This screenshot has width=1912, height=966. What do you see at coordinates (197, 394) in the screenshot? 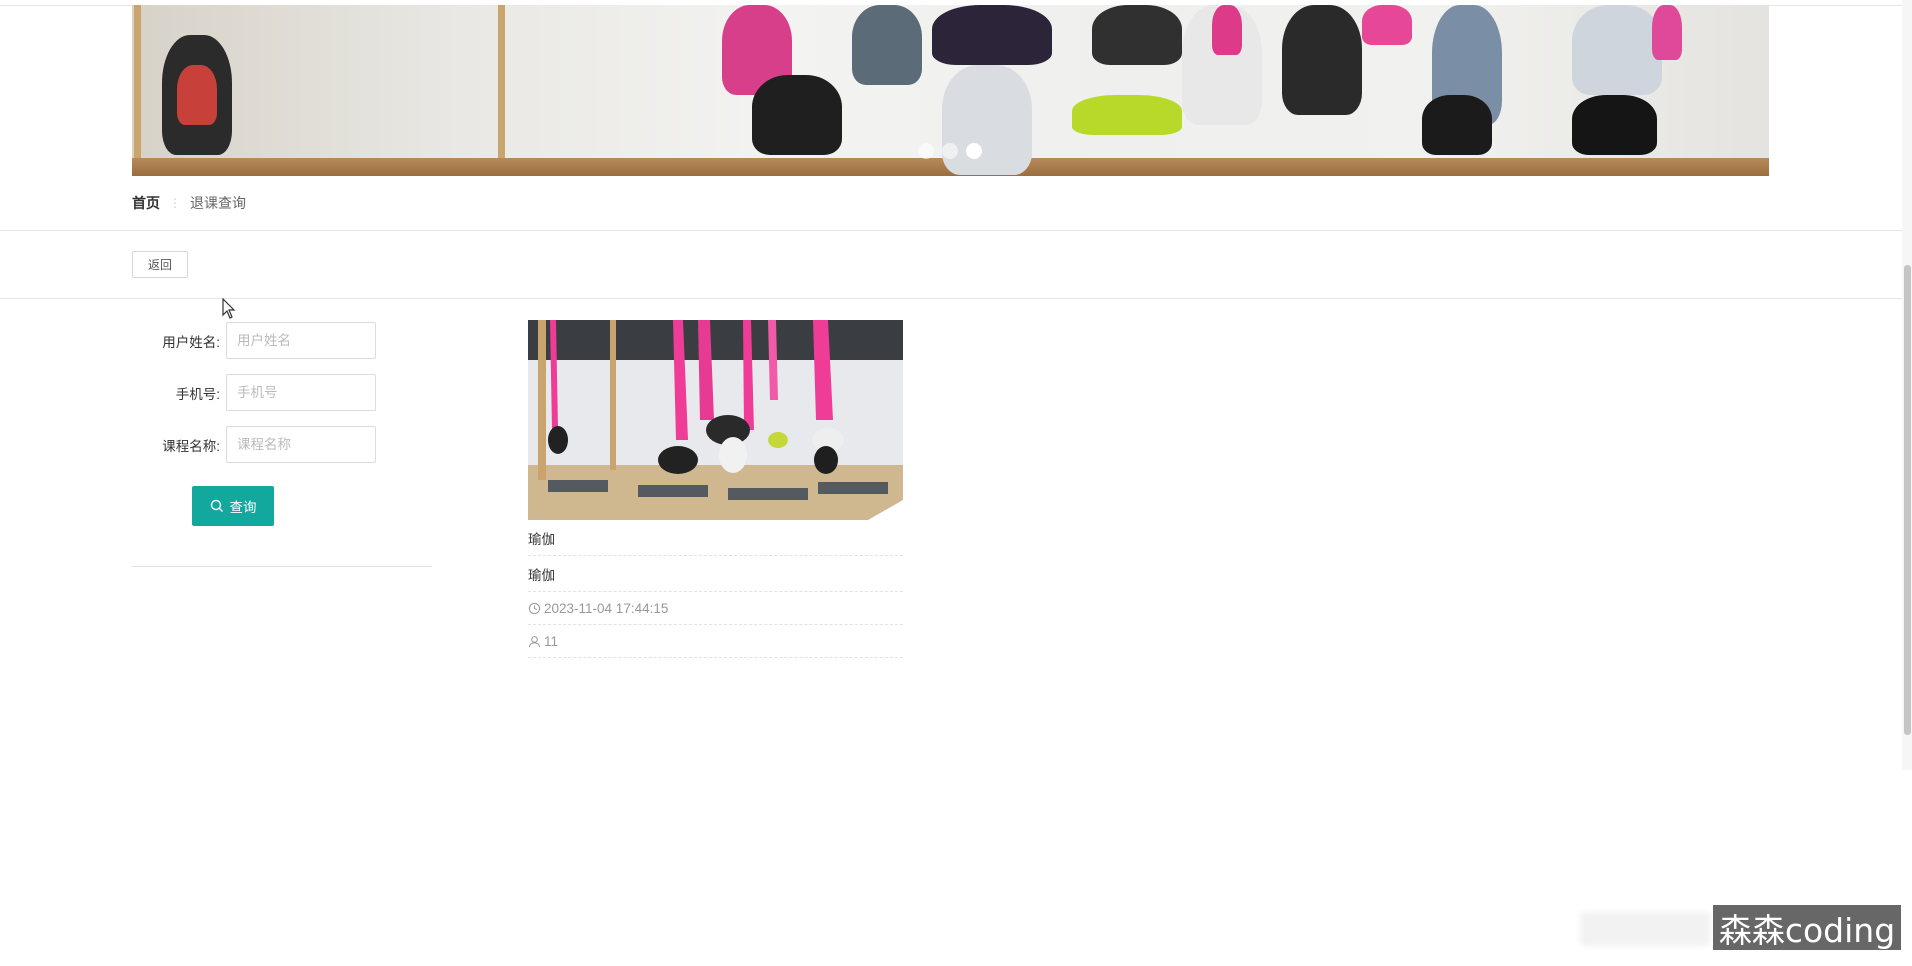
I see `phone-label: 手机号:` at bounding box center [197, 394].